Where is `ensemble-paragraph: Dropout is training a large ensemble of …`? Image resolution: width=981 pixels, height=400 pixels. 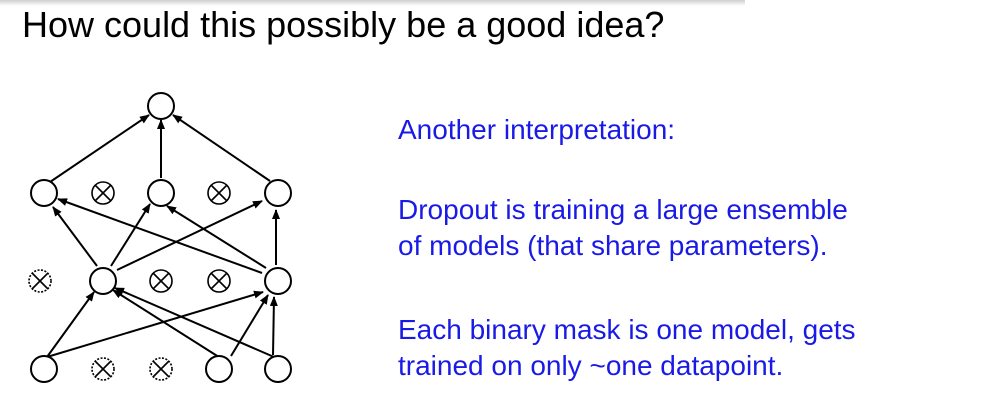 ensemble-paragraph: Dropout is training a large ensemble of … is located at coordinates (623, 228).